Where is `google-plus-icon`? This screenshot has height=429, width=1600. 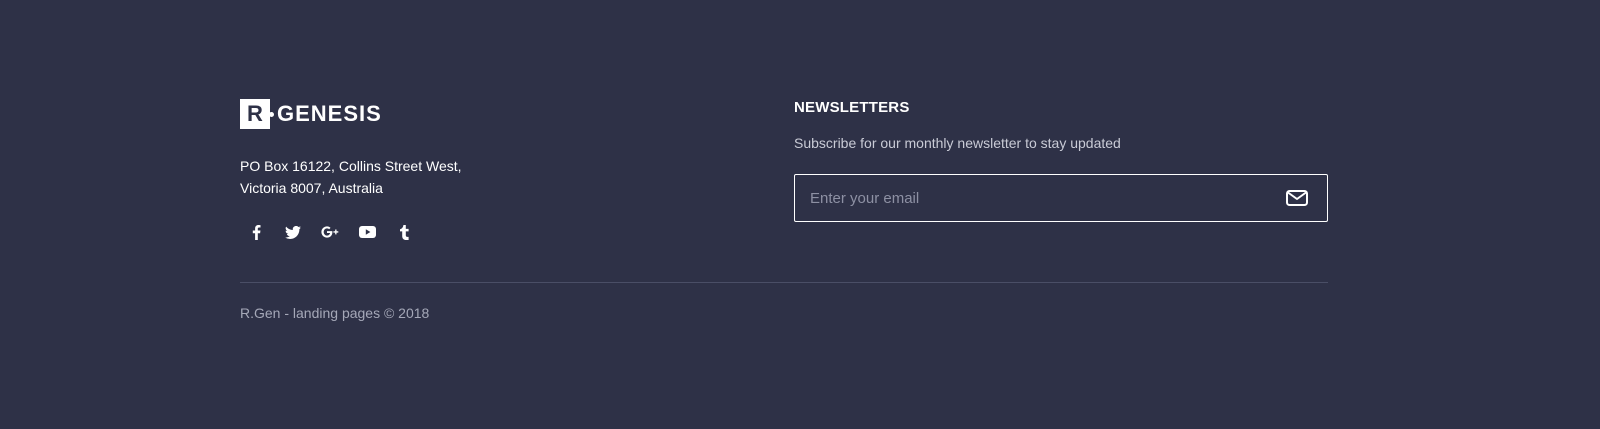
google-plus-icon is located at coordinates (330, 232).